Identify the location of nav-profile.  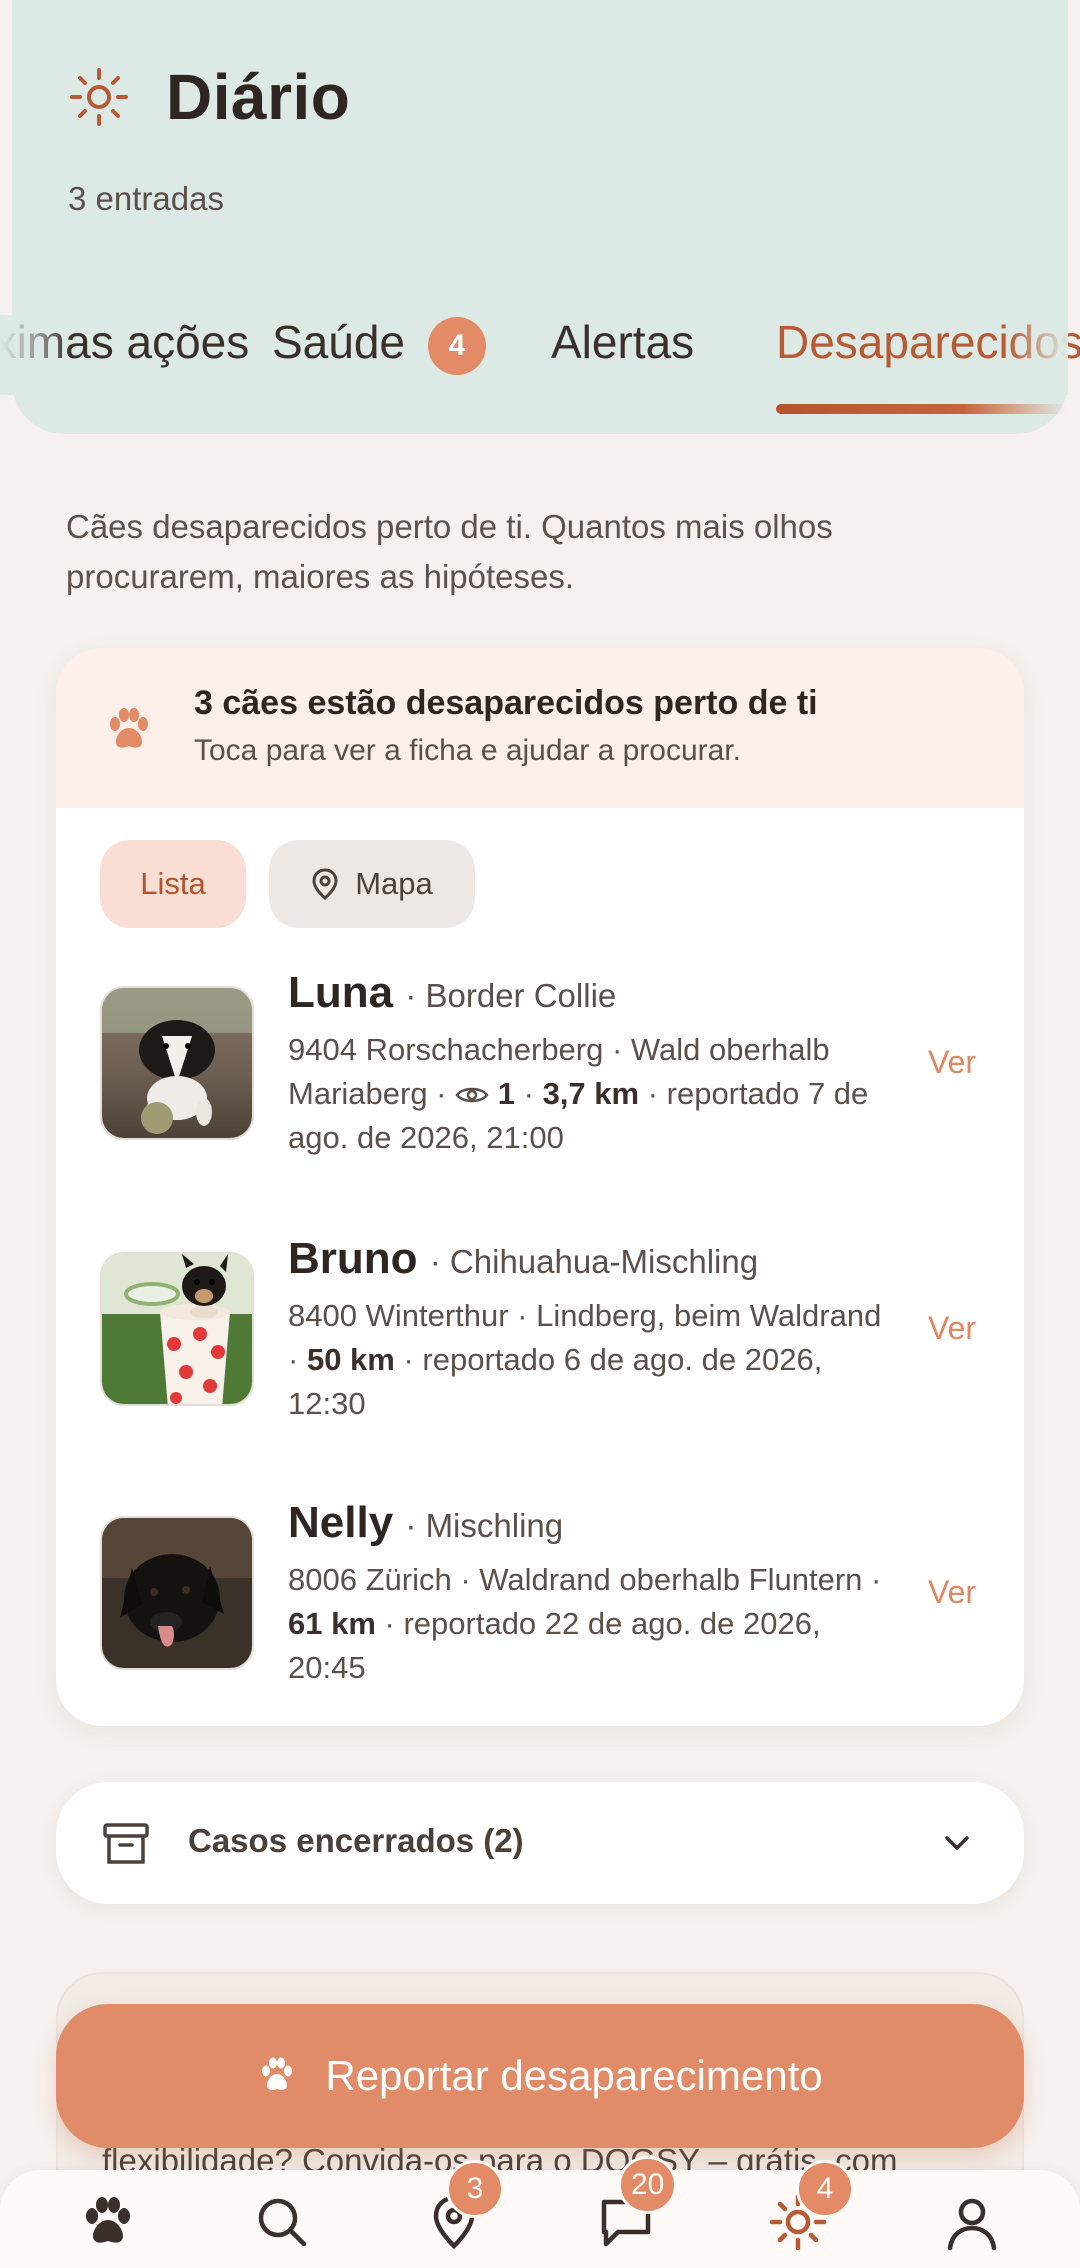
(972, 2222).